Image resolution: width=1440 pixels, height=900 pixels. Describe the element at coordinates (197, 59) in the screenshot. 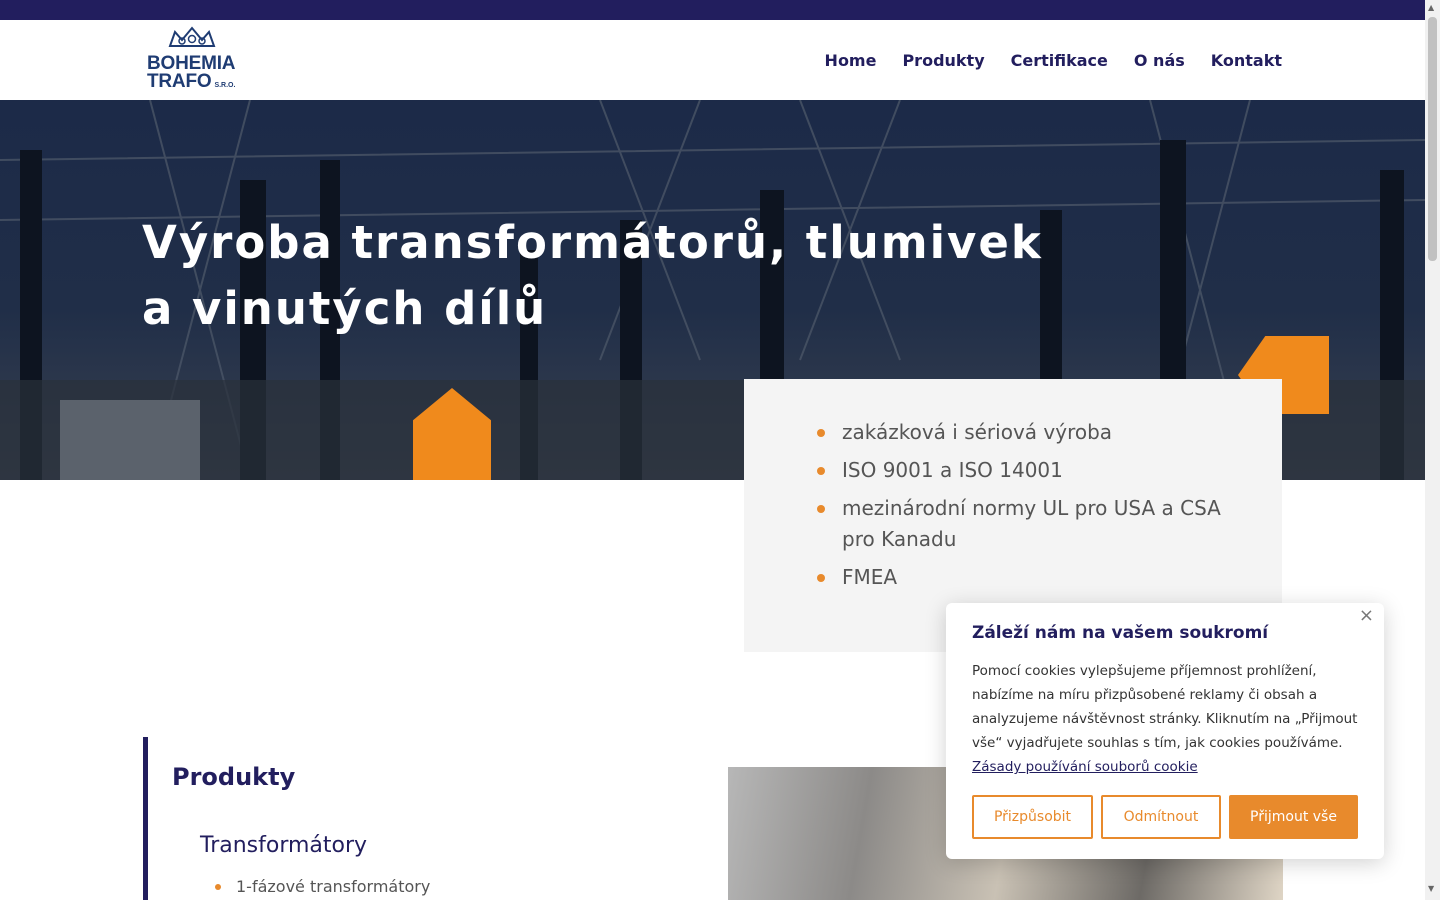

I see `site-logo: BOHEMIA TRAFO S.R.O.` at that location.